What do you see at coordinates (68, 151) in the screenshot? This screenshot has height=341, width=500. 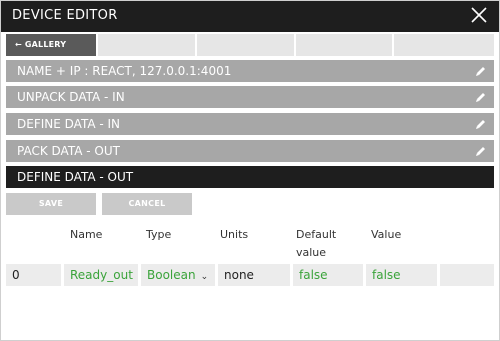 I see `section-label: PACK DATA - OUT` at bounding box center [68, 151].